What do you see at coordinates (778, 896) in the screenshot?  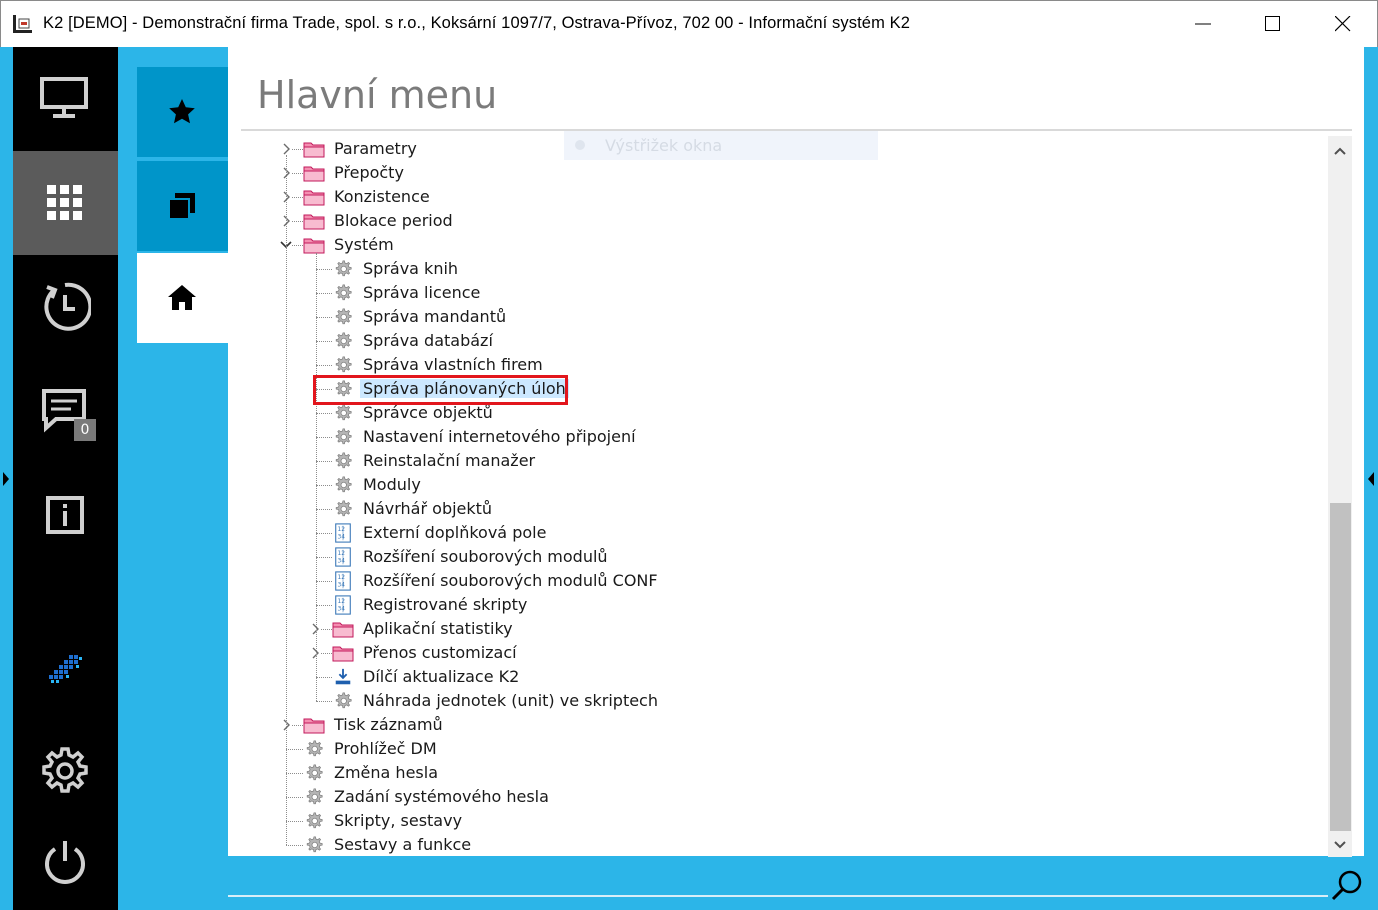 I see `search-bar-line` at bounding box center [778, 896].